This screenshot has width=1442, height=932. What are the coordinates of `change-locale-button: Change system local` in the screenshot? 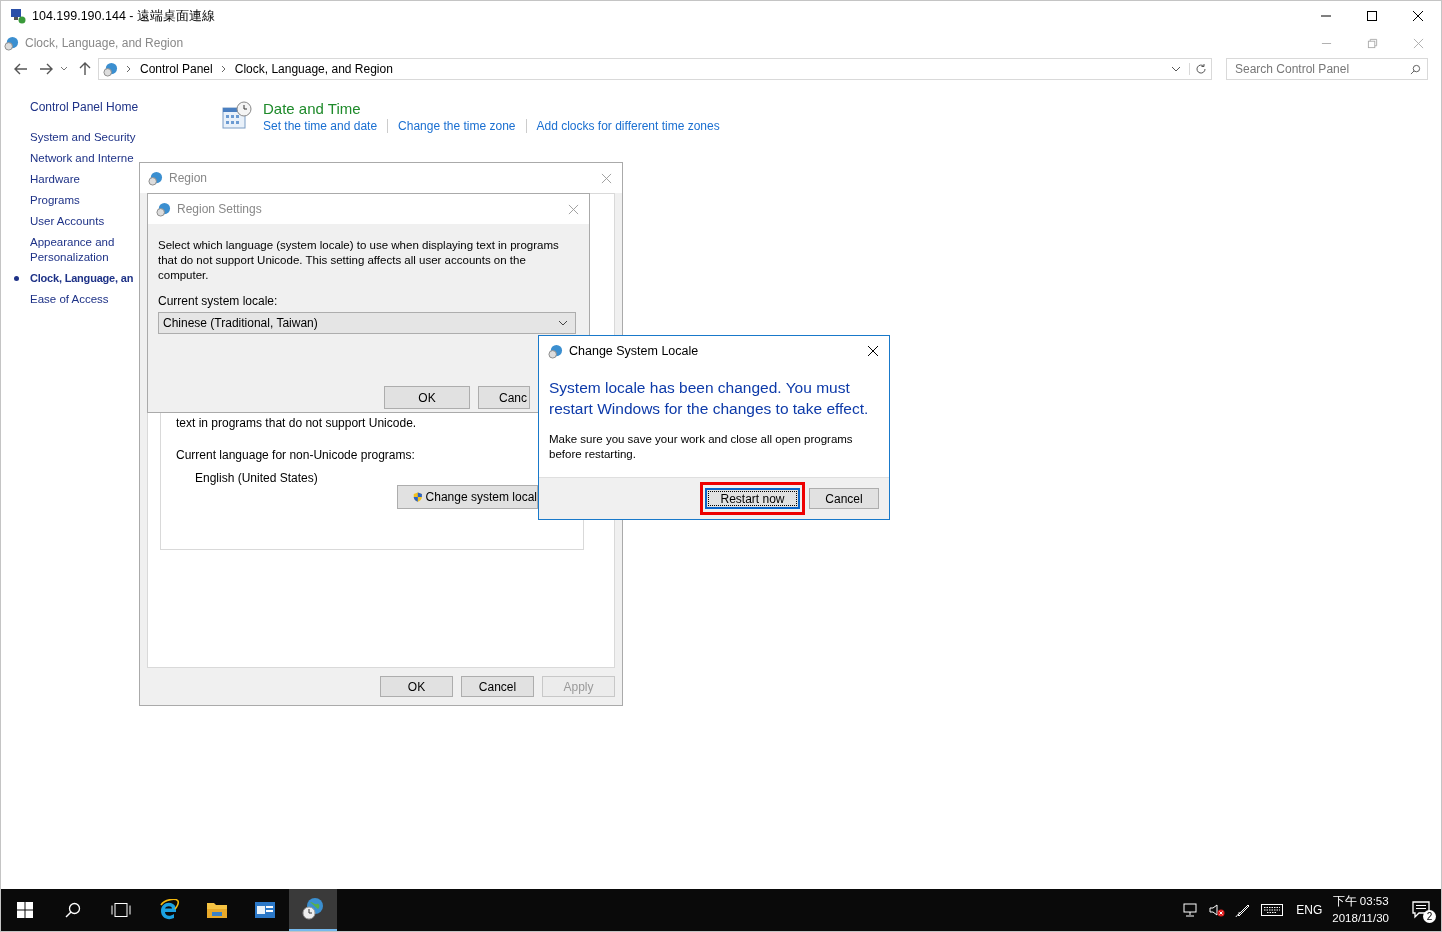 It's located at (467, 497).